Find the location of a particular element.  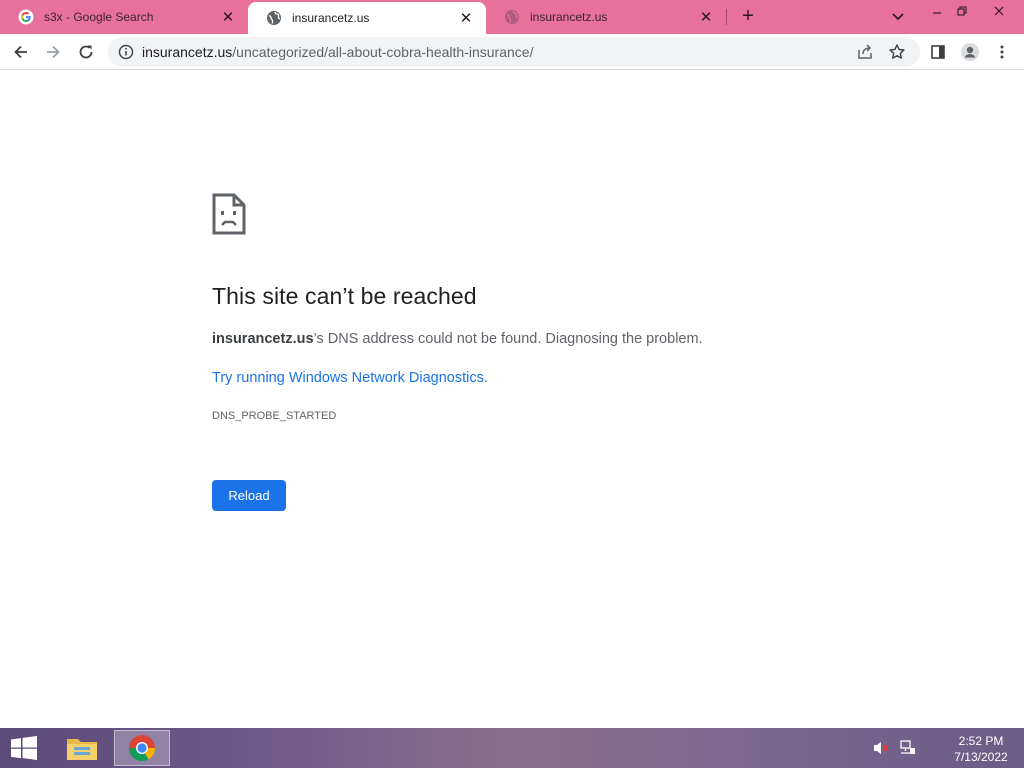

new-tab-button: + is located at coordinates (748, 17).